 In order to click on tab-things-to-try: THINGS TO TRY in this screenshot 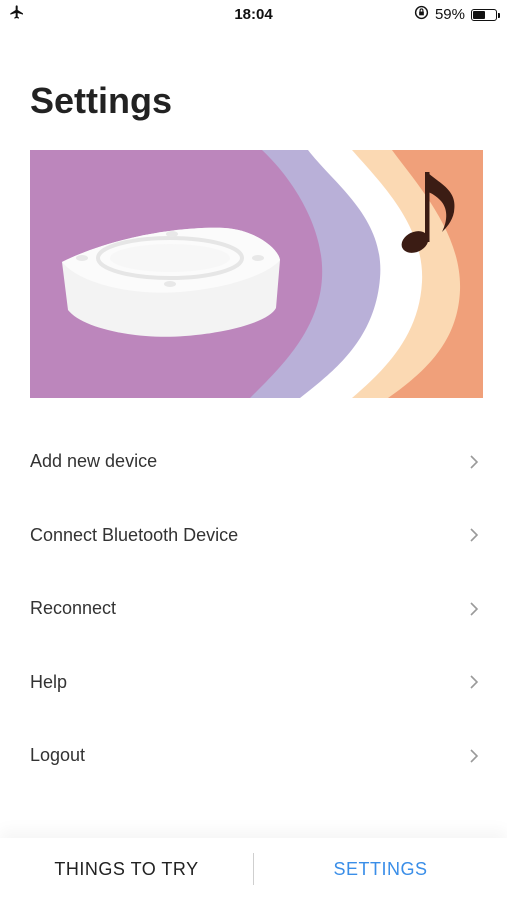, I will do `click(126, 869)`.